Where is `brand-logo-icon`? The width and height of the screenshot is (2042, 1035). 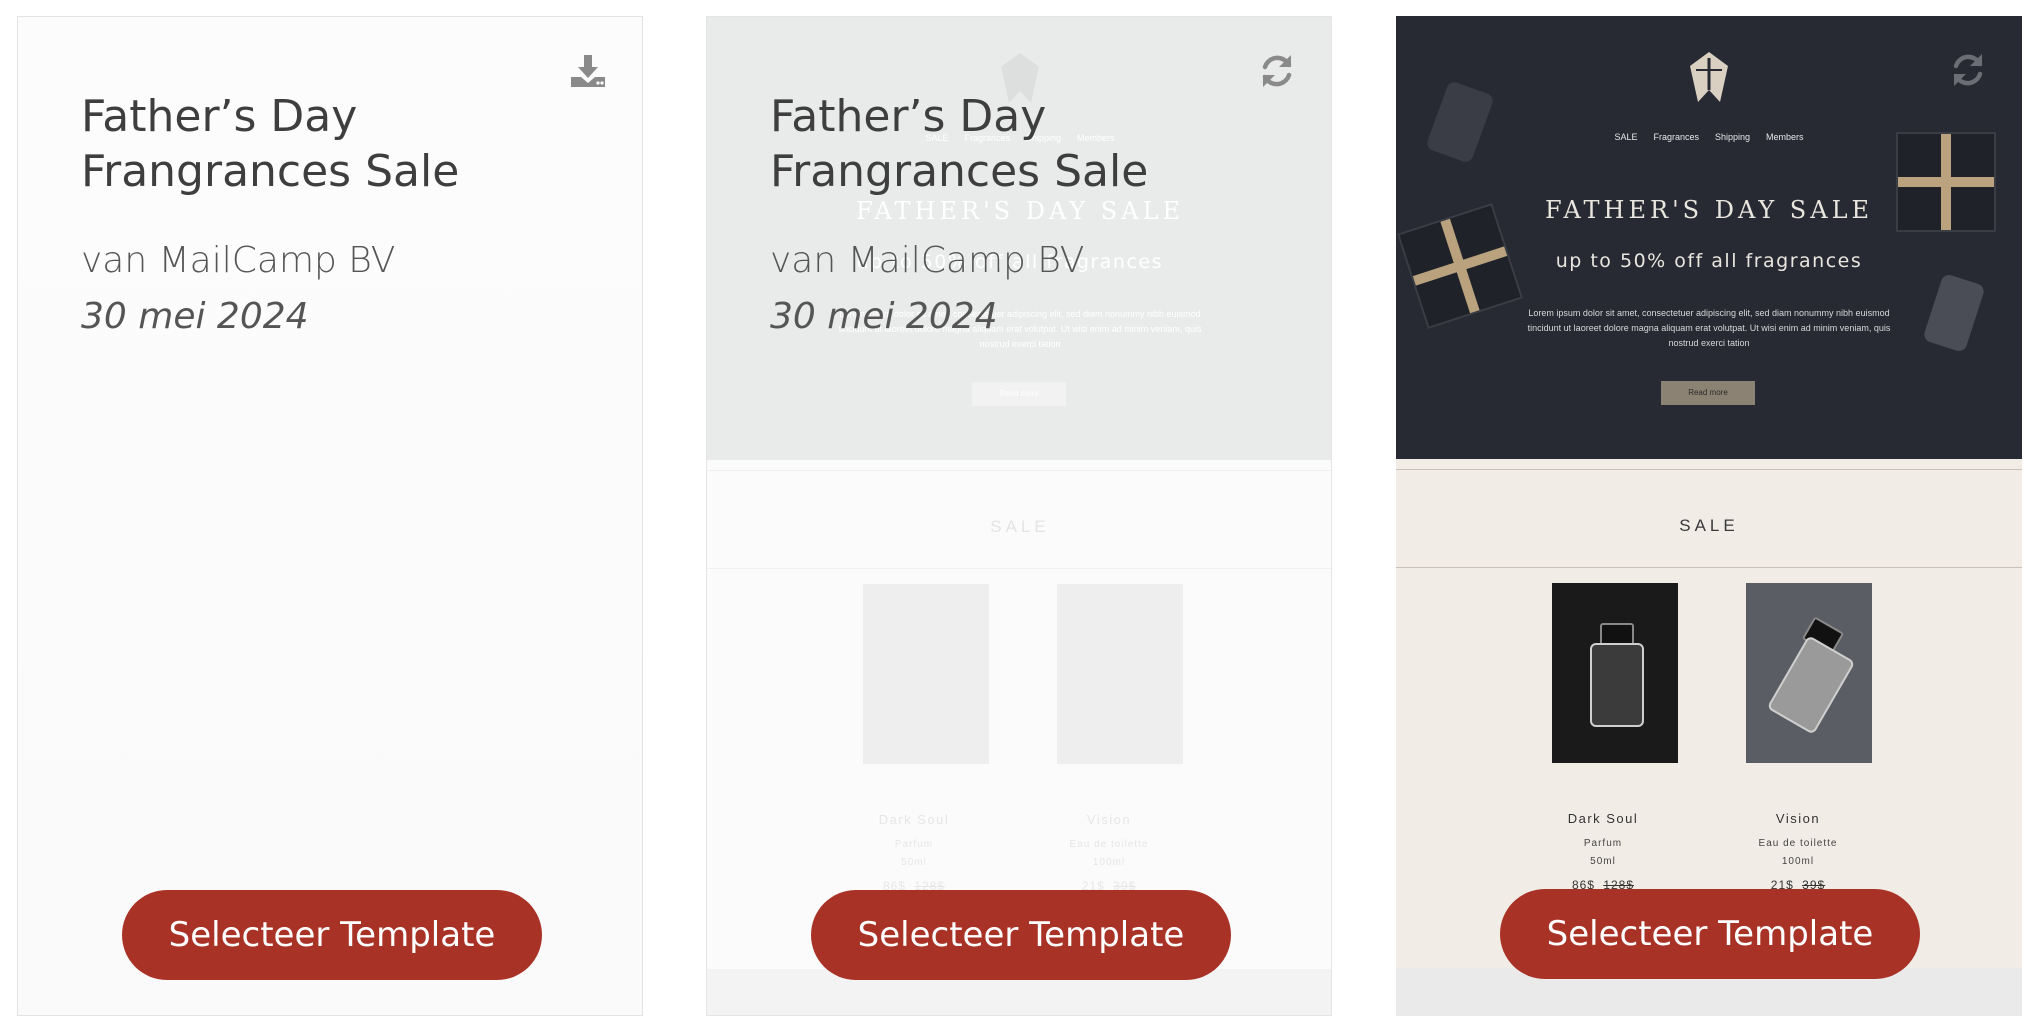 brand-logo-icon is located at coordinates (1709, 77).